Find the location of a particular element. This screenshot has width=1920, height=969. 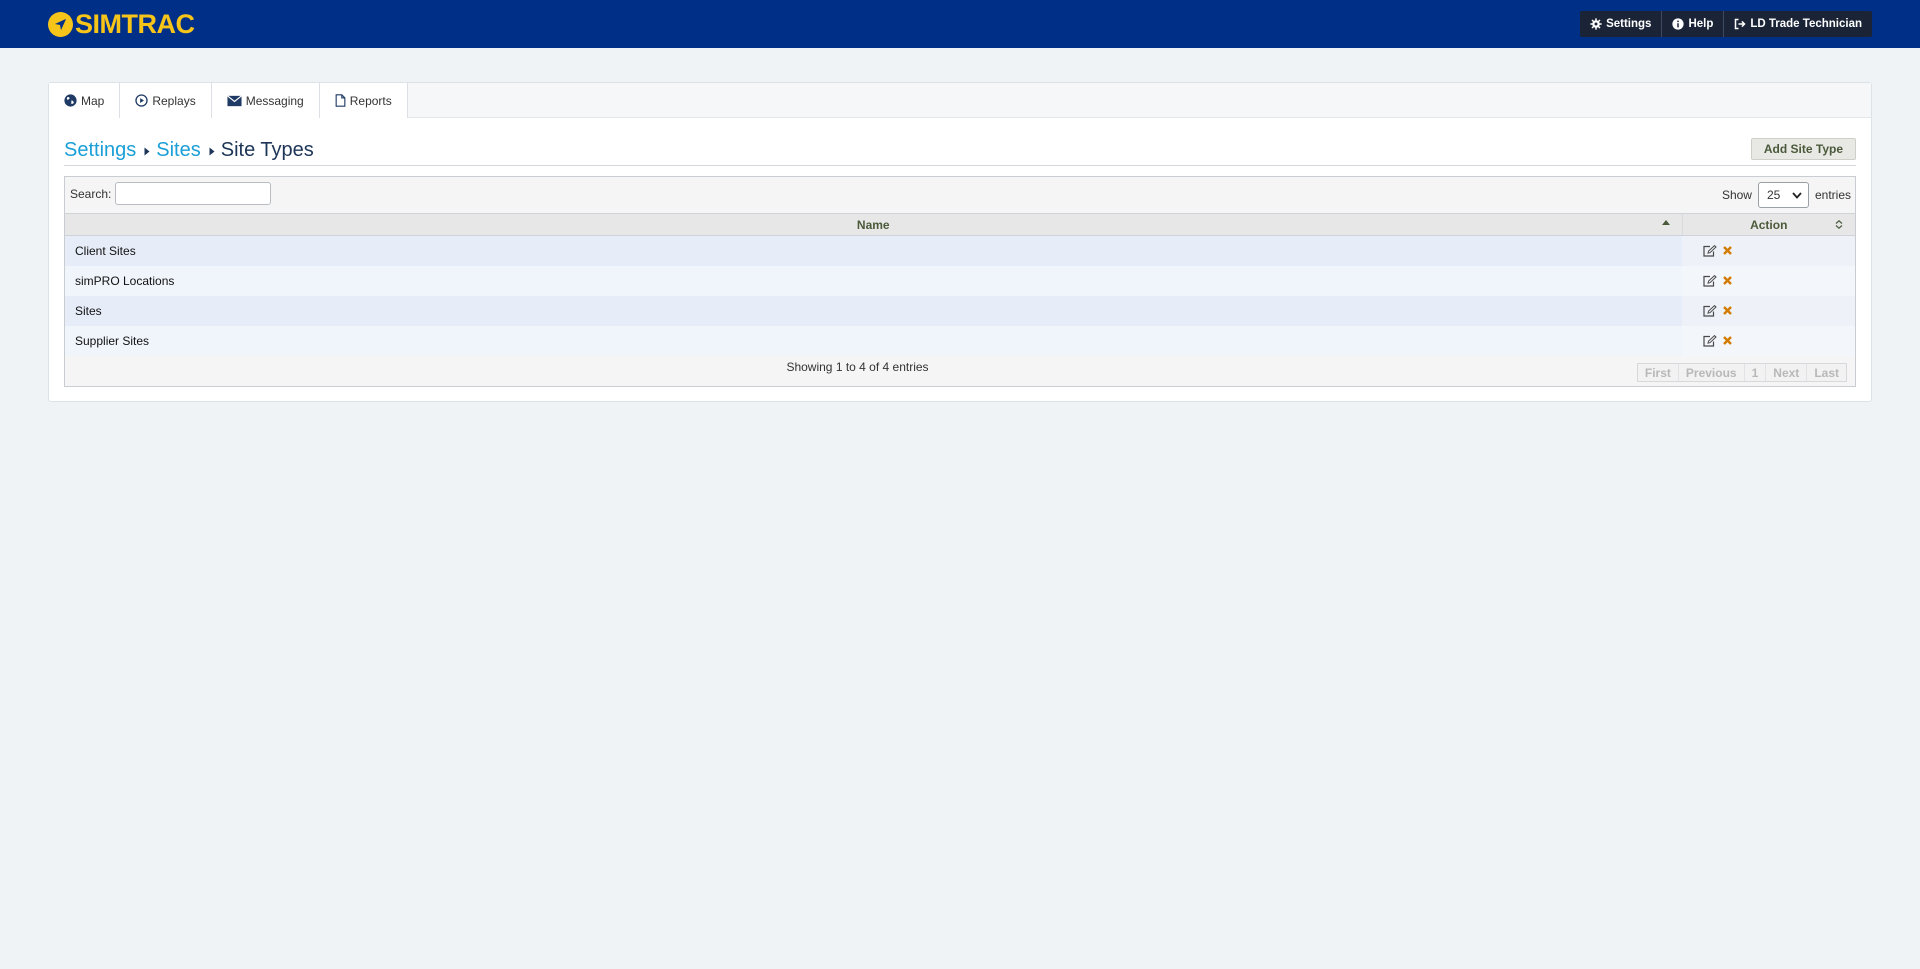

column-header-action: Action is located at coordinates (1768, 224).